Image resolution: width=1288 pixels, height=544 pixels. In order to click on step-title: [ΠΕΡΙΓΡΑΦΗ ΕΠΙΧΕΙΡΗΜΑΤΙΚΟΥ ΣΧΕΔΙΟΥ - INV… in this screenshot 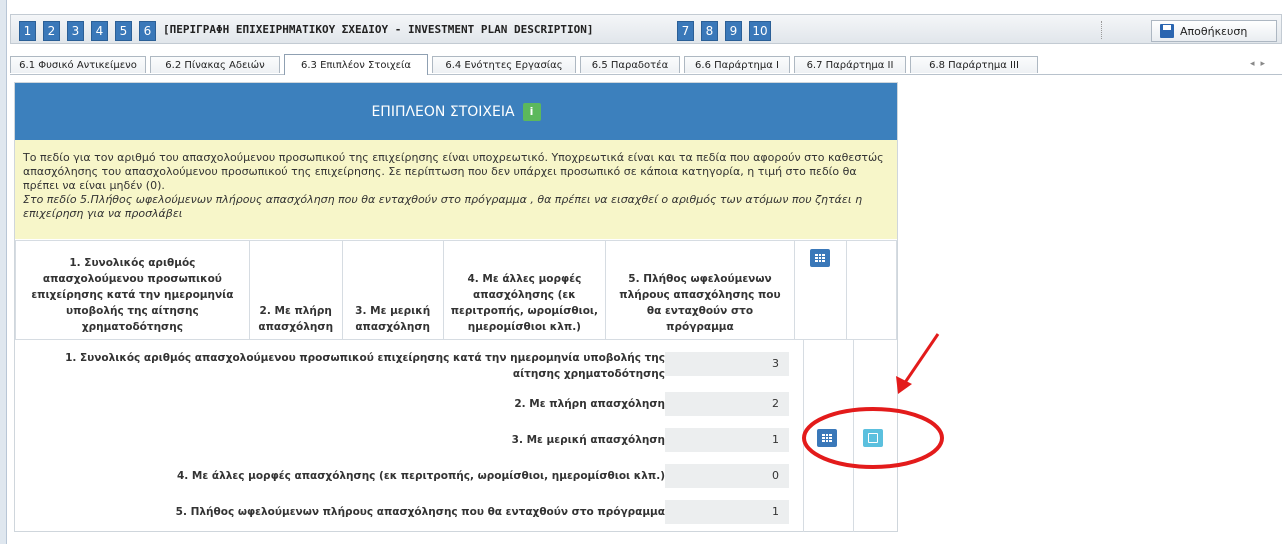, I will do `click(378, 29)`.